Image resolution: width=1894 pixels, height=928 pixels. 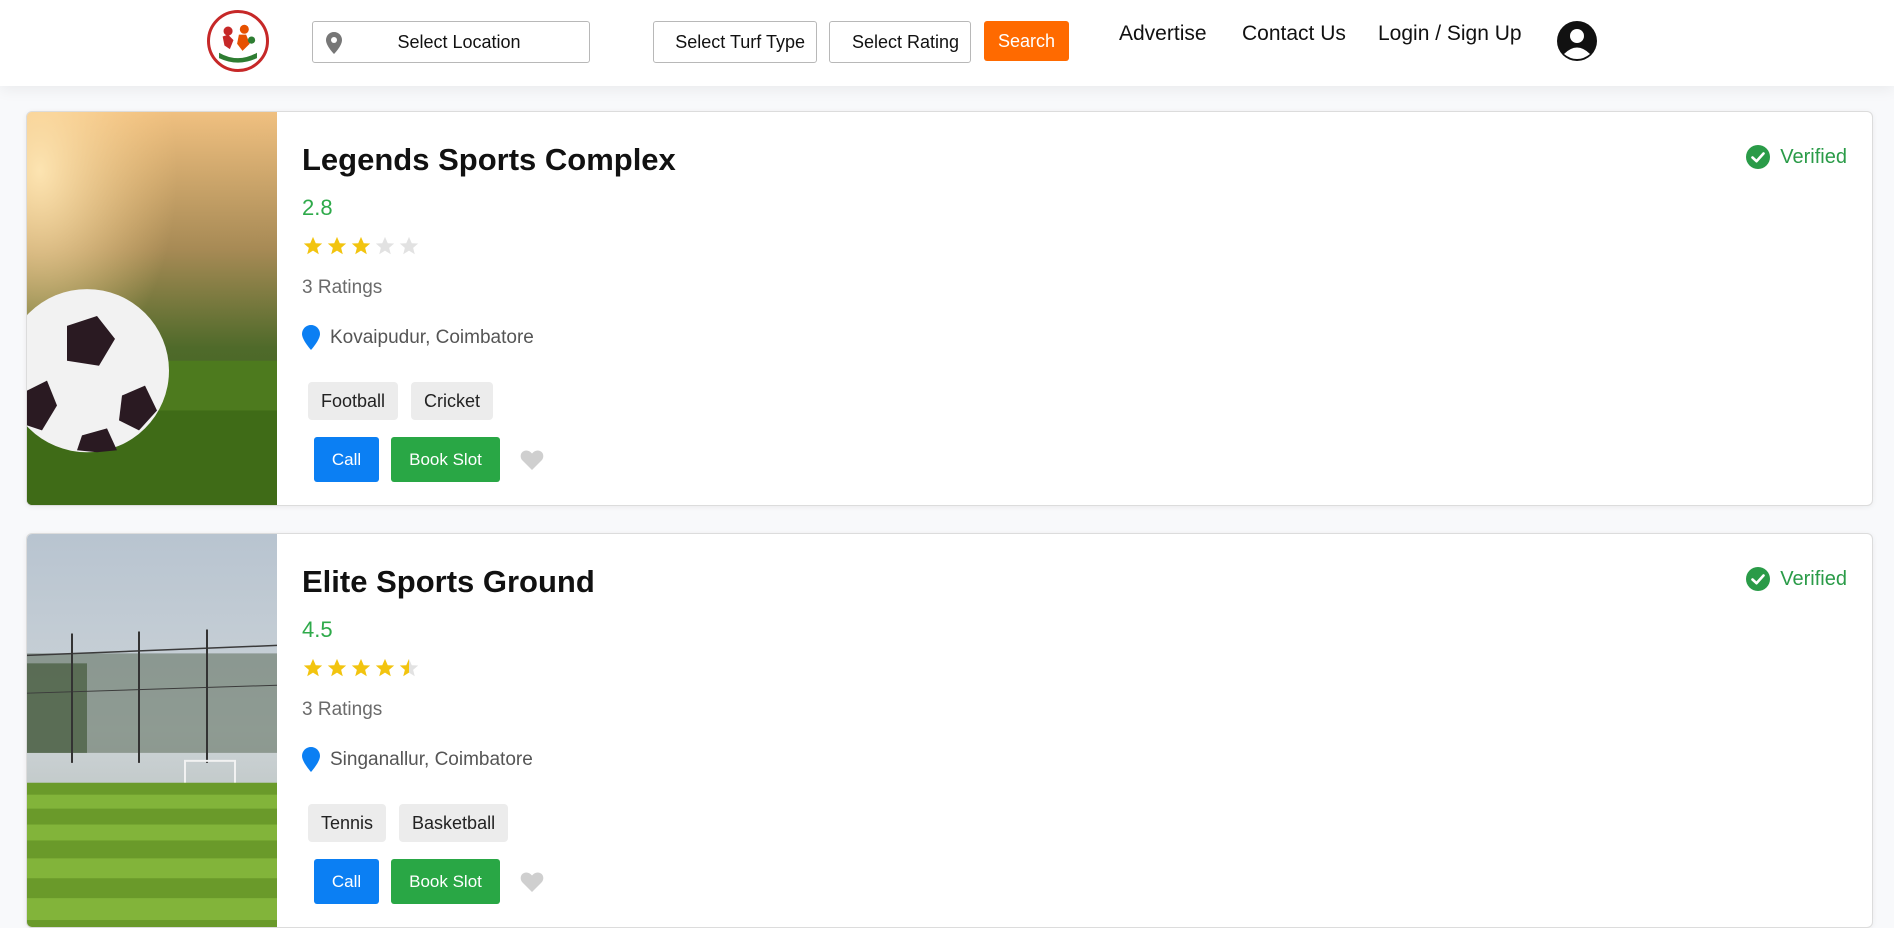 I want to click on sport-tag: Tennis, so click(x=347, y=823).